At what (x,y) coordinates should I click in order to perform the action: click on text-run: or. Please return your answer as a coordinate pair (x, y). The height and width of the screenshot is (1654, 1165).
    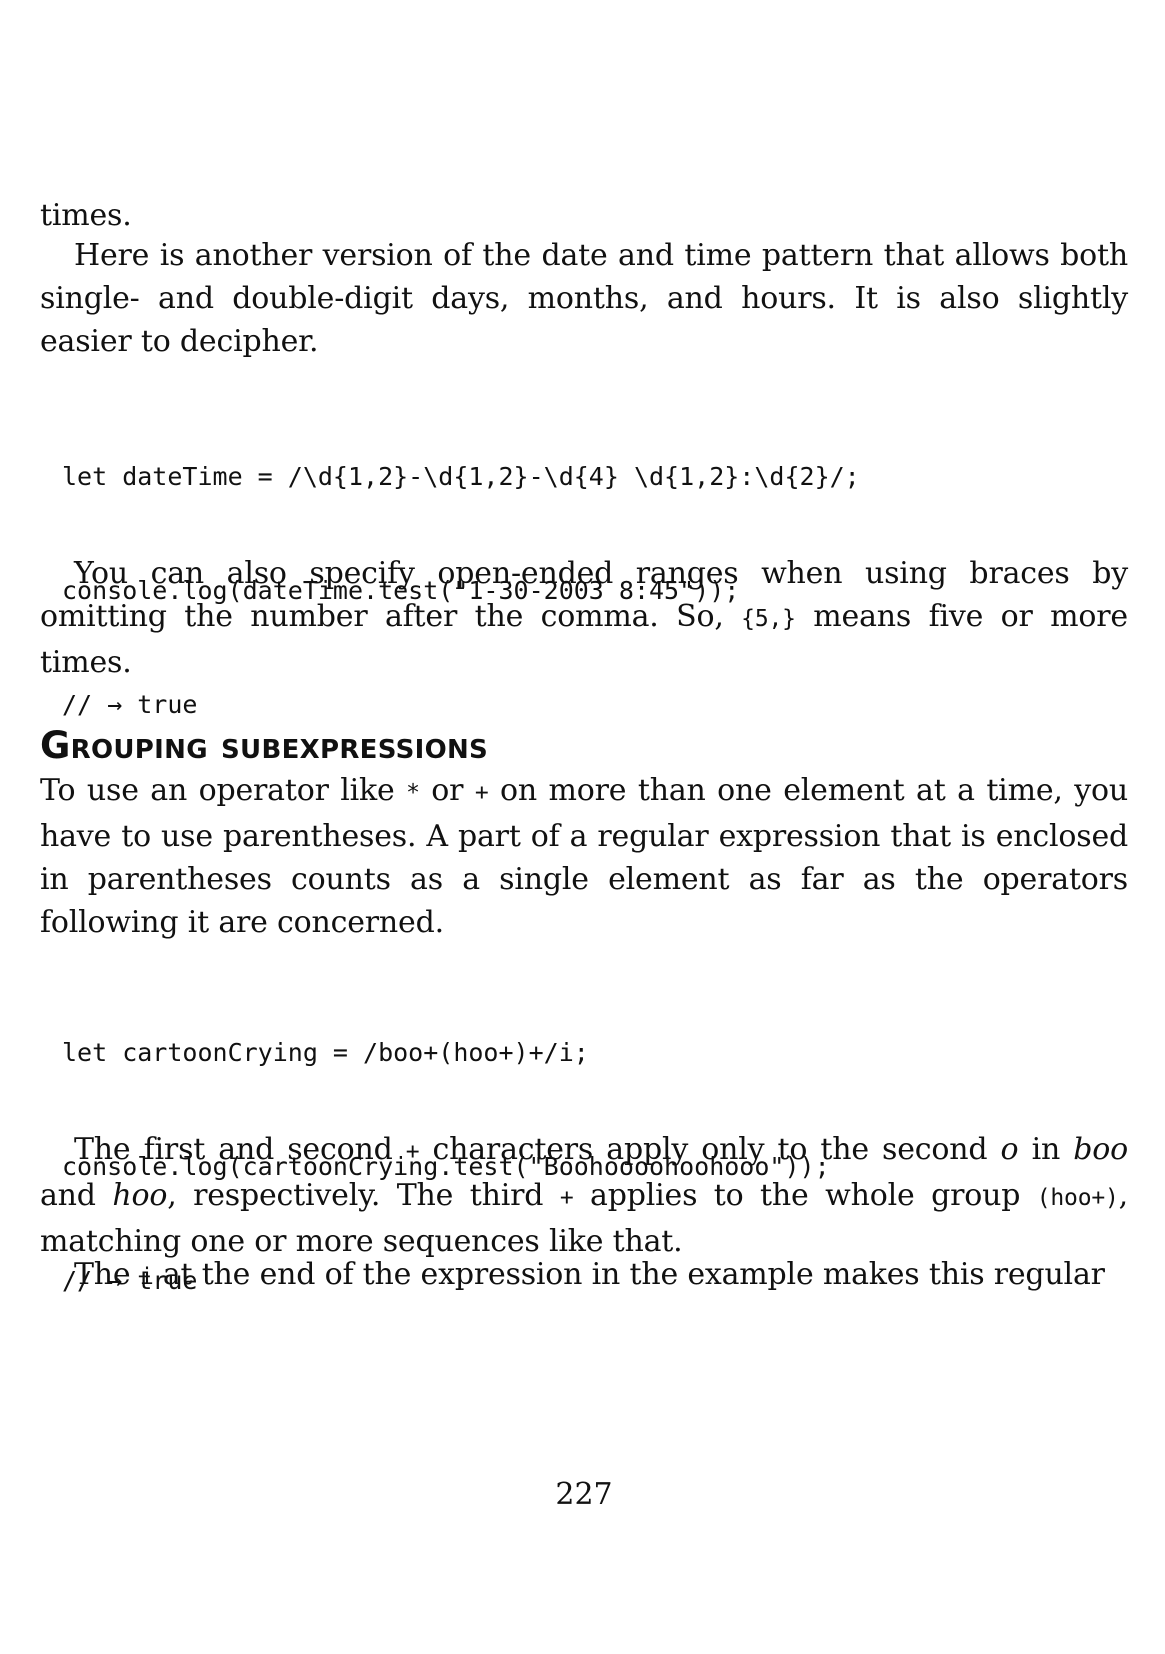
    Looking at the image, I should click on (447, 790).